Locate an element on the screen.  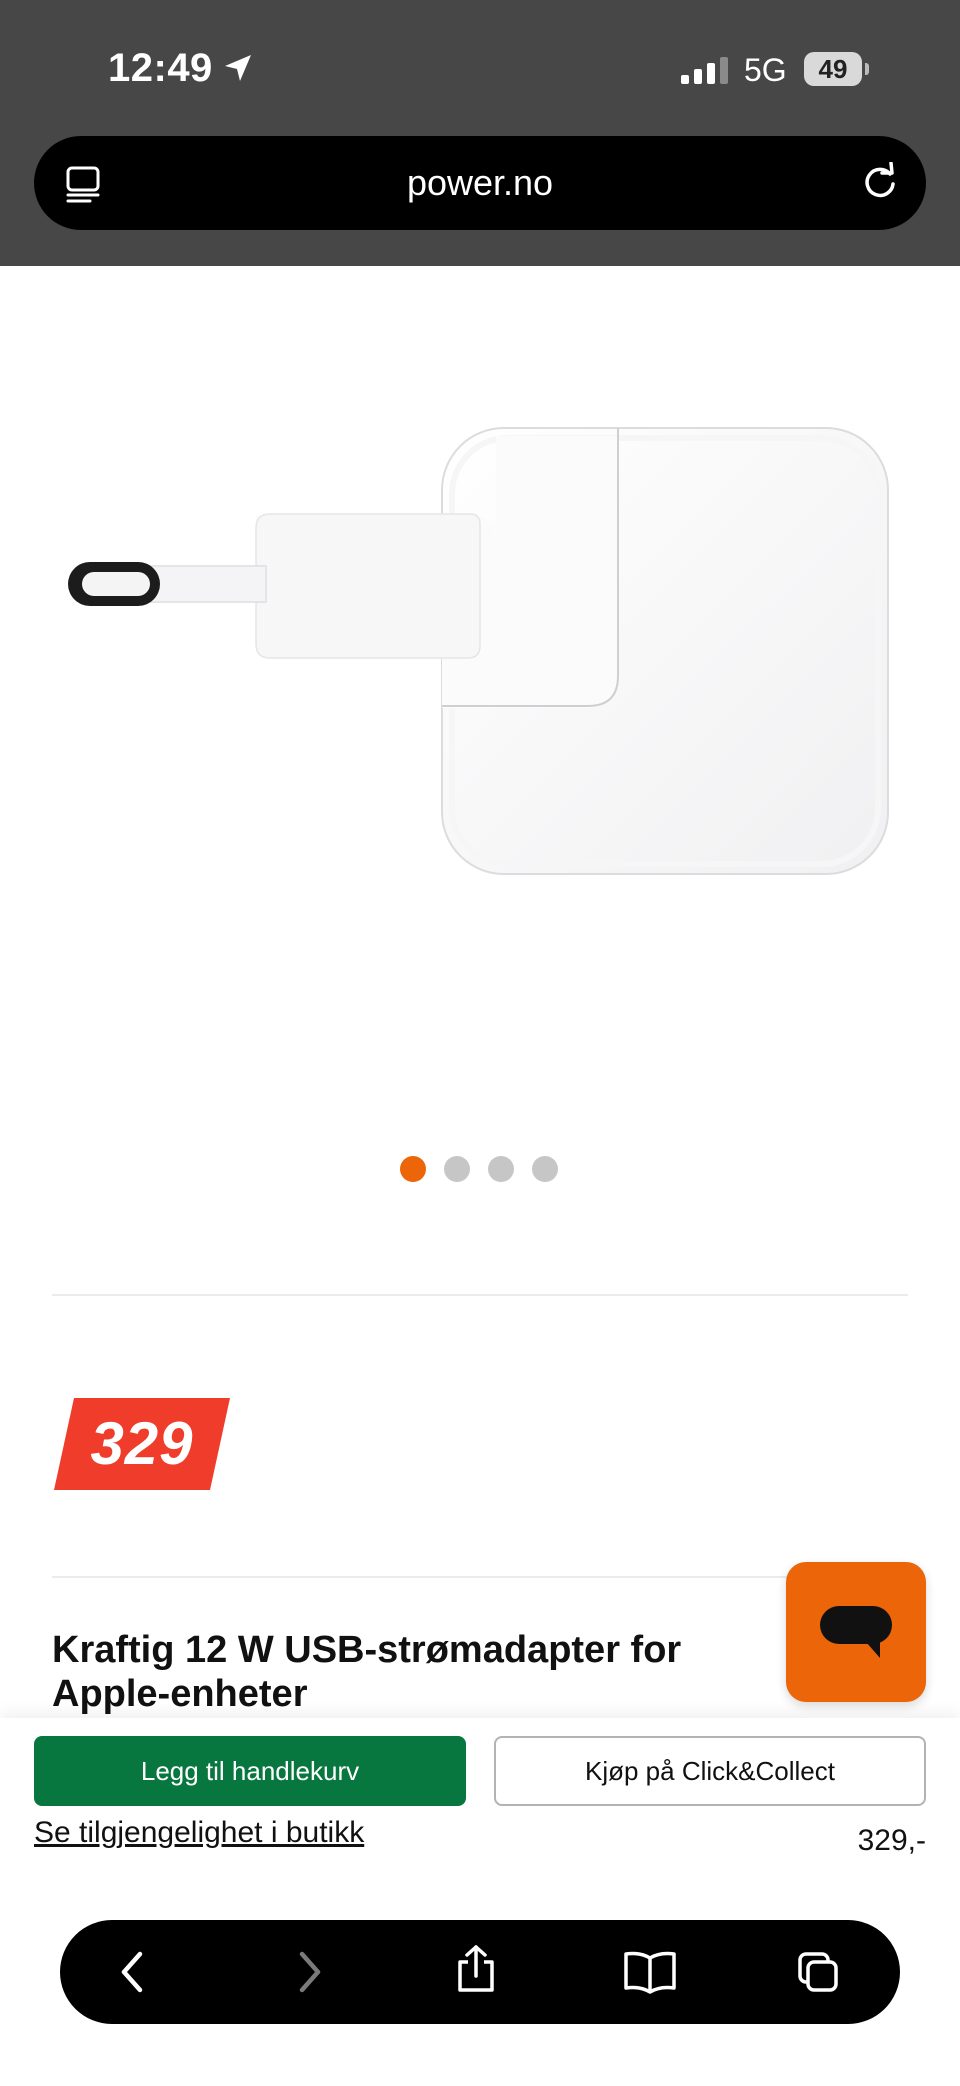
chat-button is located at coordinates (856, 1632).